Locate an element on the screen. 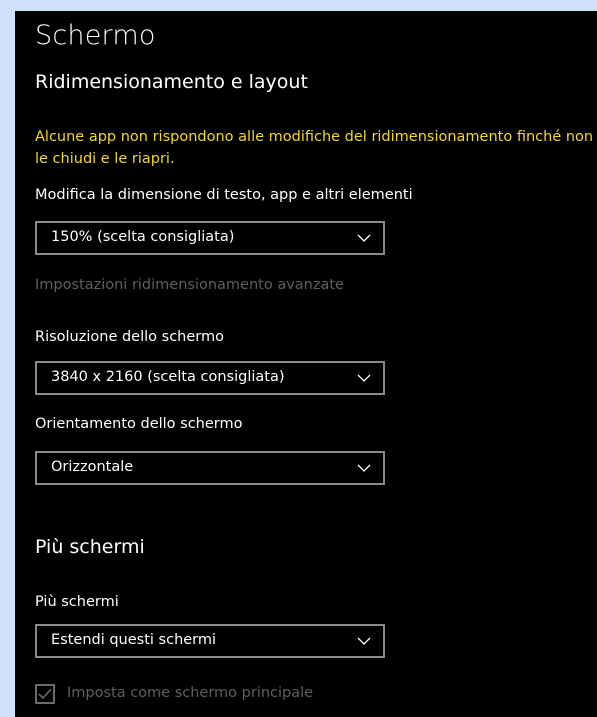 Image resolution: width=597 pixels, height=717 pixels. scale-dropdown: 150% (scelta consigliata) is located at coordinates (210, 238).